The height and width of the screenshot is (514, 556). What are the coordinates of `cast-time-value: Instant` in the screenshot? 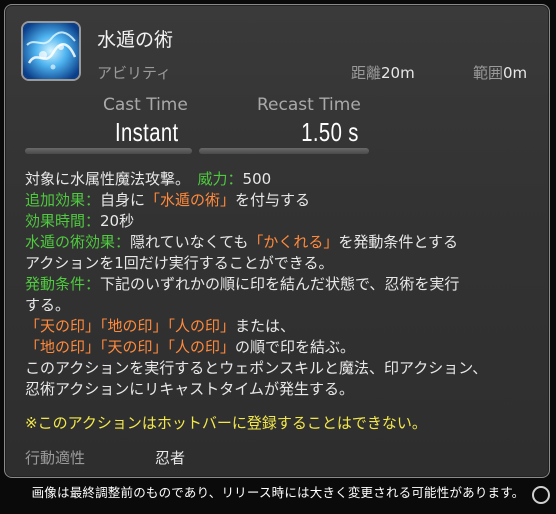 It's located at (147, 132).